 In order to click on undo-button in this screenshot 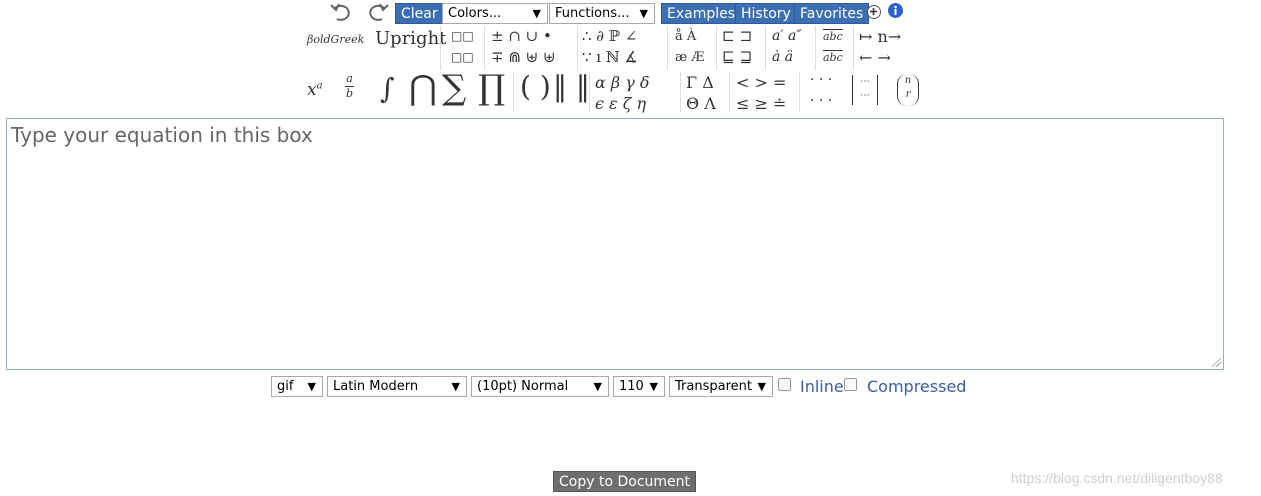, I will do `click(342, 12)`.